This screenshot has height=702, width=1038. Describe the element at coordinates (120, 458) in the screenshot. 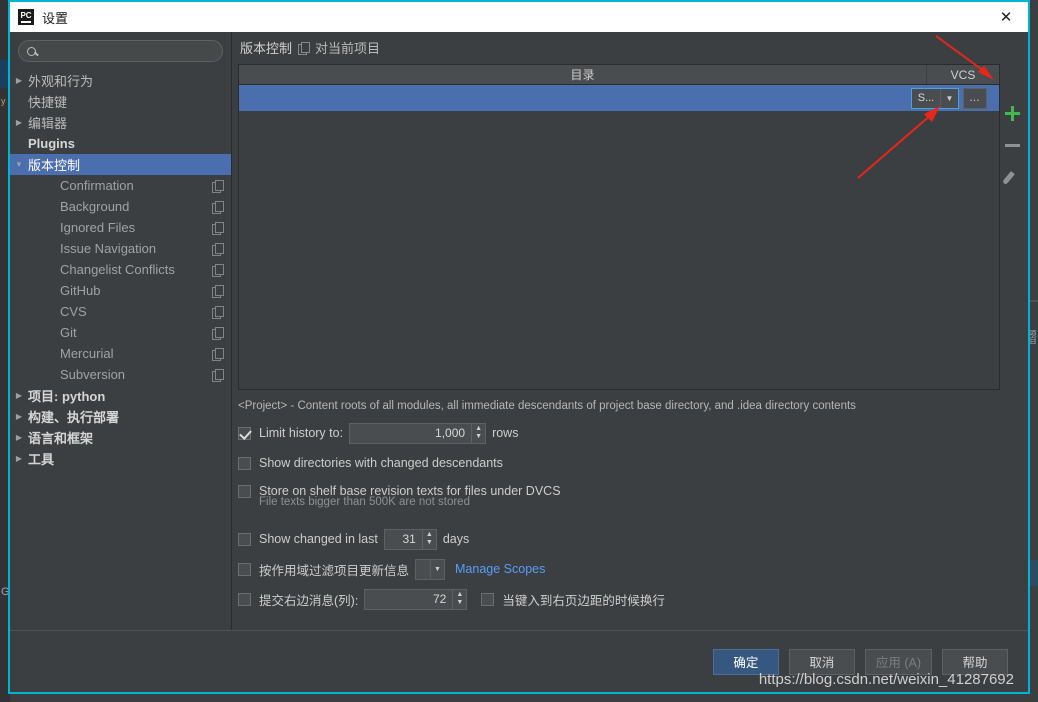

I see `sidebar-item-: ▶ 工具` at that location.